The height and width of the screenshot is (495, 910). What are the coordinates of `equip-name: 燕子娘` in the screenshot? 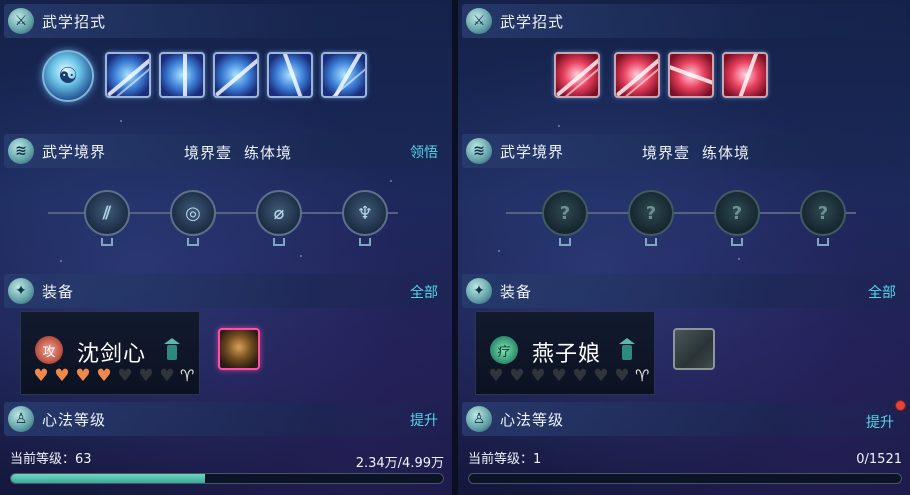 It's located at (567, 354).